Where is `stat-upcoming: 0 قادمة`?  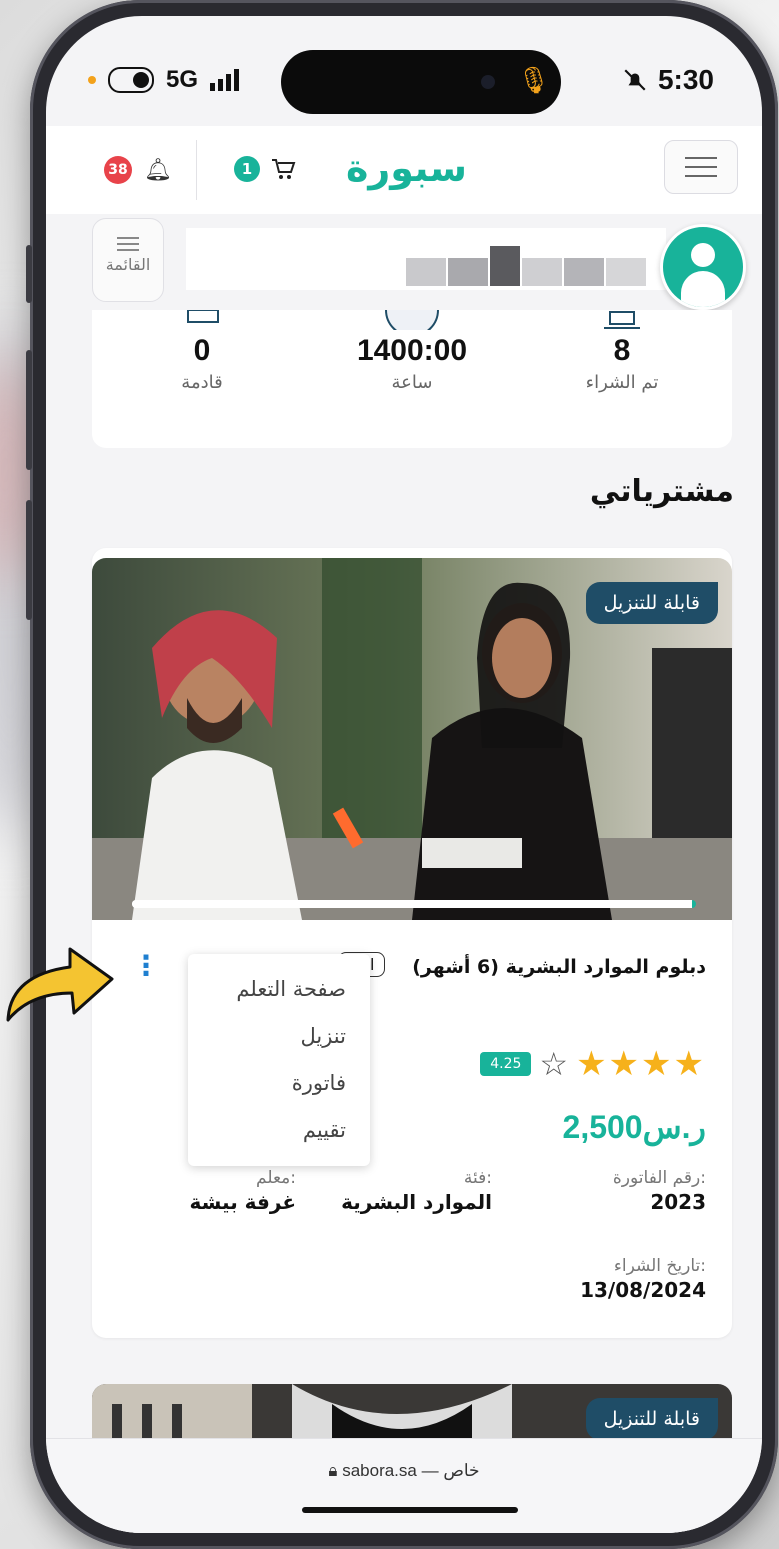
stat-upcoming: 0 قادمة is located at coordinates (202, 351).